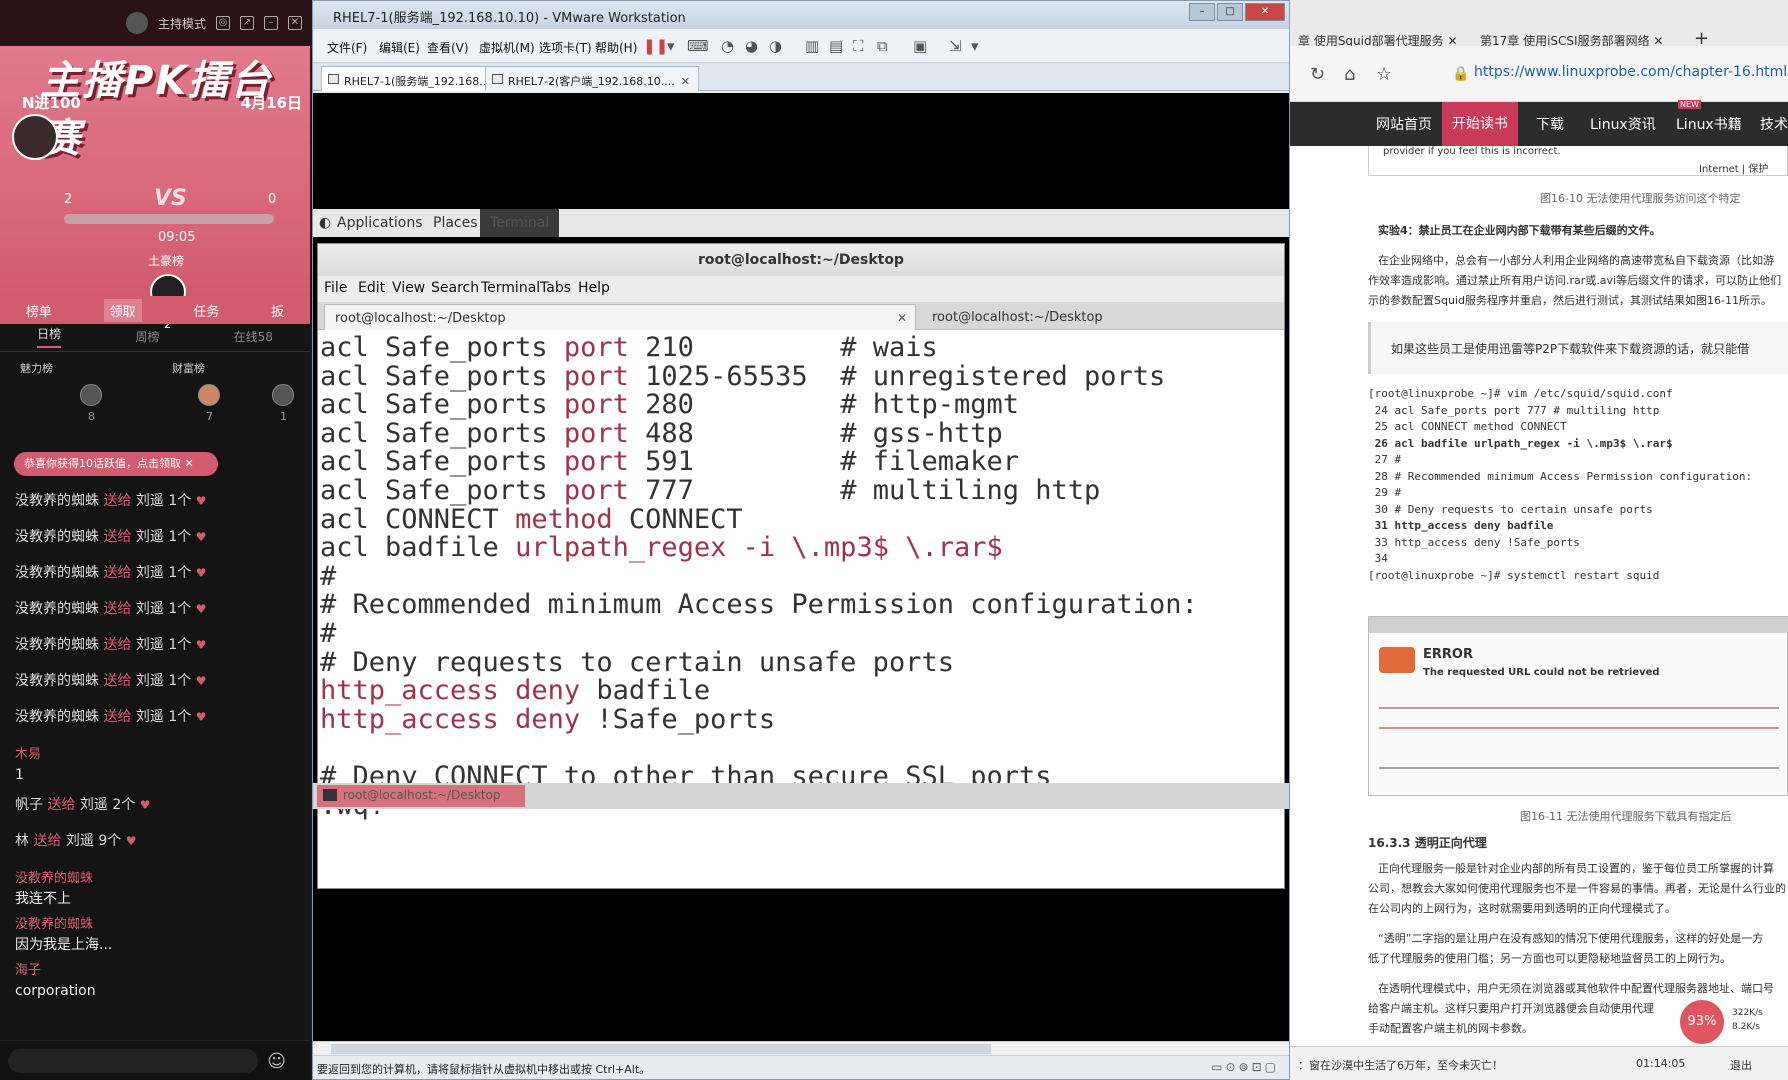 This screenshot has width=1788, height=1080. Describe the element at coordinates (645, 691) in the screenshot. I see `terminal-token: badfile` at that location.